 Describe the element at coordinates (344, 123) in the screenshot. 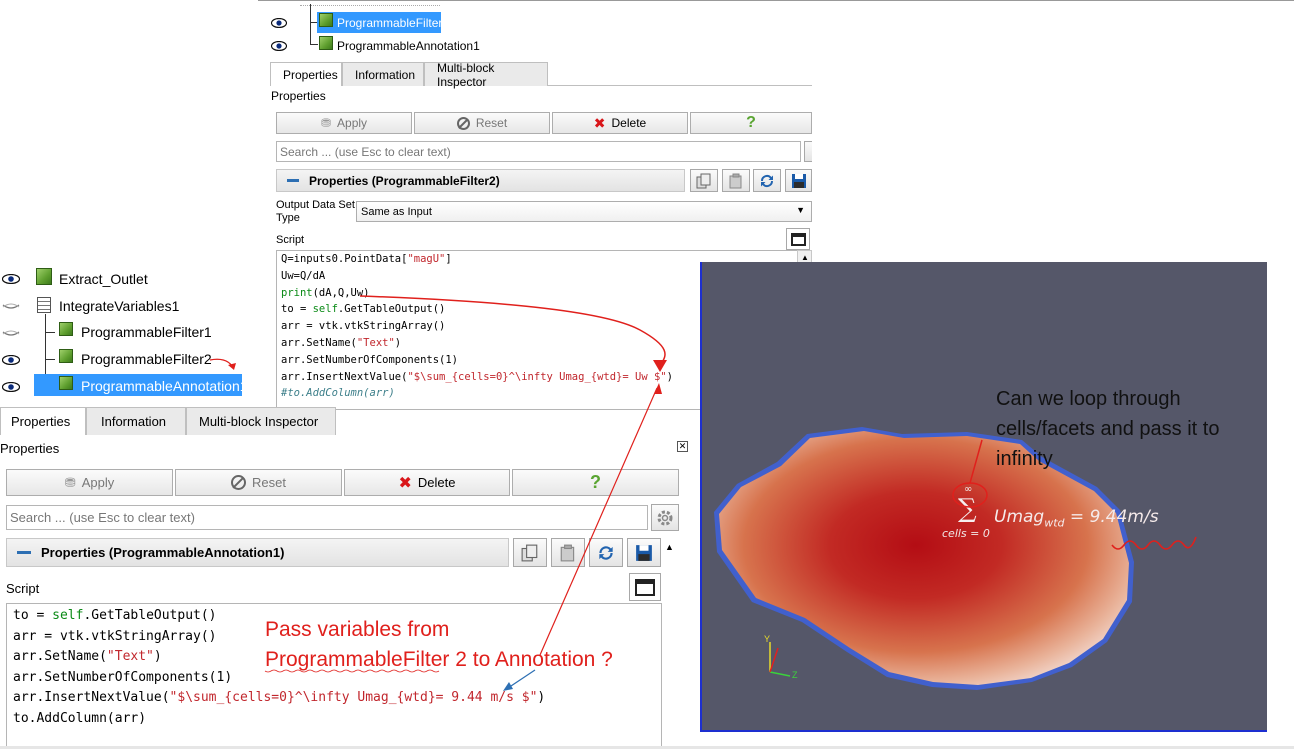

I see `top-apply-button: ⛃ Apply` at that location.